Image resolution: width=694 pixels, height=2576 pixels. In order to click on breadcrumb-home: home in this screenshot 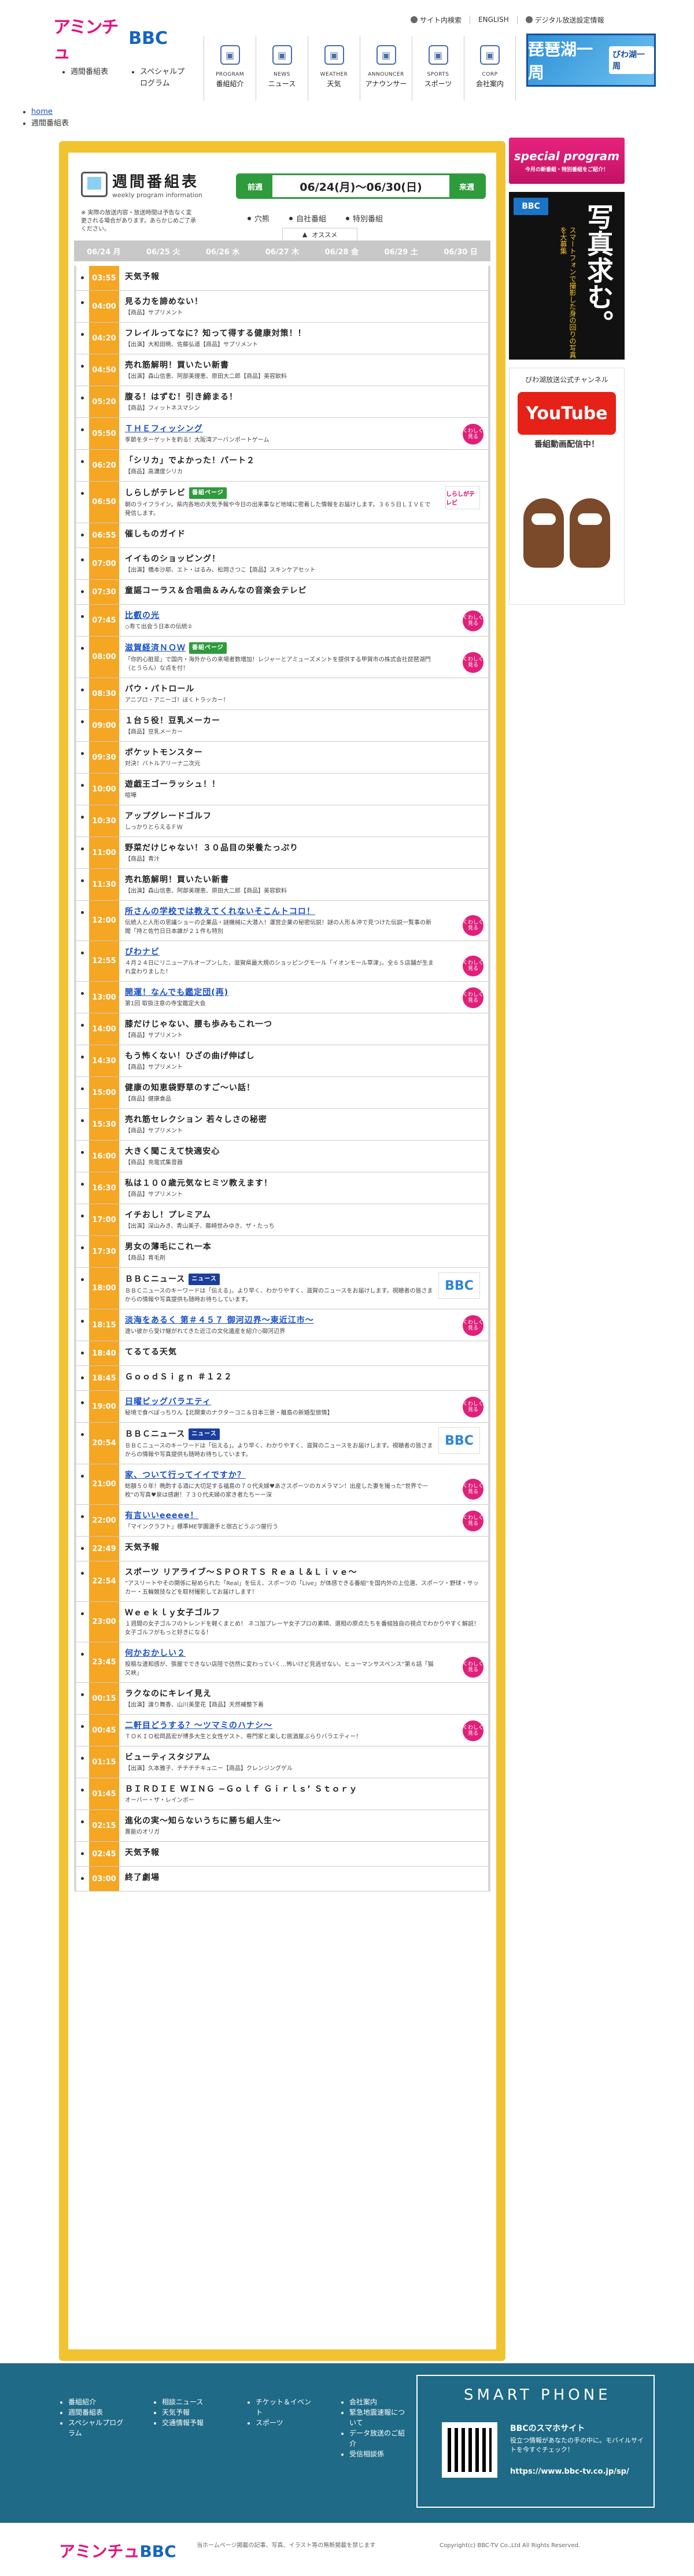, I will do `click(42, 112)`.